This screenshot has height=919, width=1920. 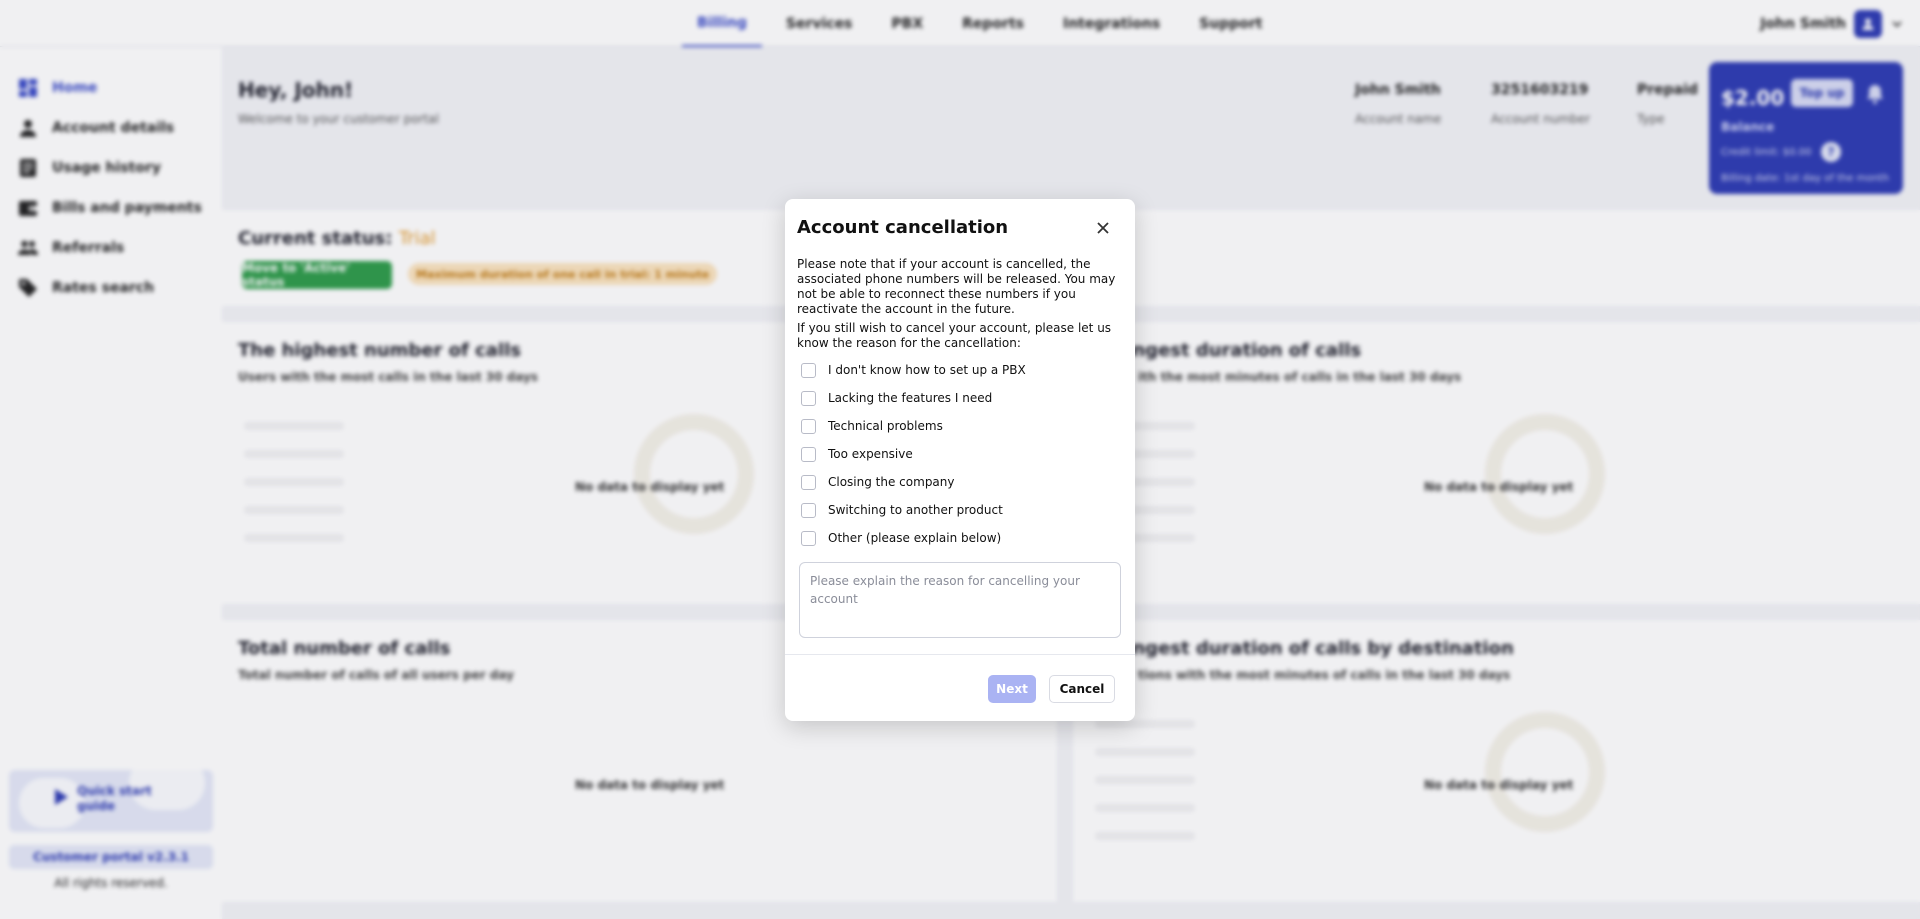 I want to click on reason-label: Closing the company, so click(x=891, y=482).